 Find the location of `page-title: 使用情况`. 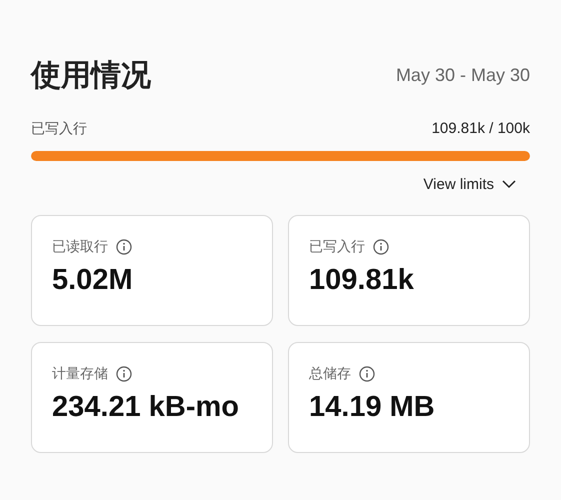

page-title: 使用情况 is located at coordinates (91, 76).